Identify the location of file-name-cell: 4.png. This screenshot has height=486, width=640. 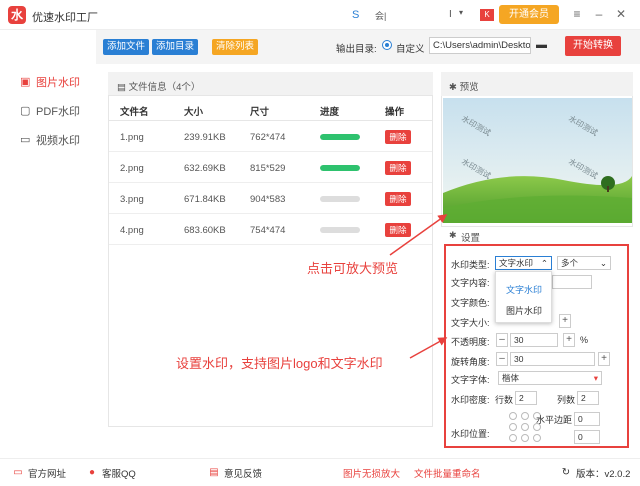
(132, 230).